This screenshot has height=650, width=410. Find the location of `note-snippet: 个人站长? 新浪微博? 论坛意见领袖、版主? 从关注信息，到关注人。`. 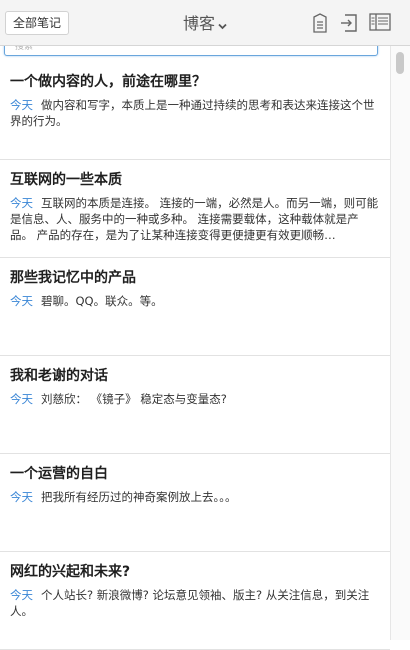

note-snippet: 个人站长? 新浪微博? 论坛意见领袖、版主? 从关注信息，到关注人。 is located at coordinates (190, 603).